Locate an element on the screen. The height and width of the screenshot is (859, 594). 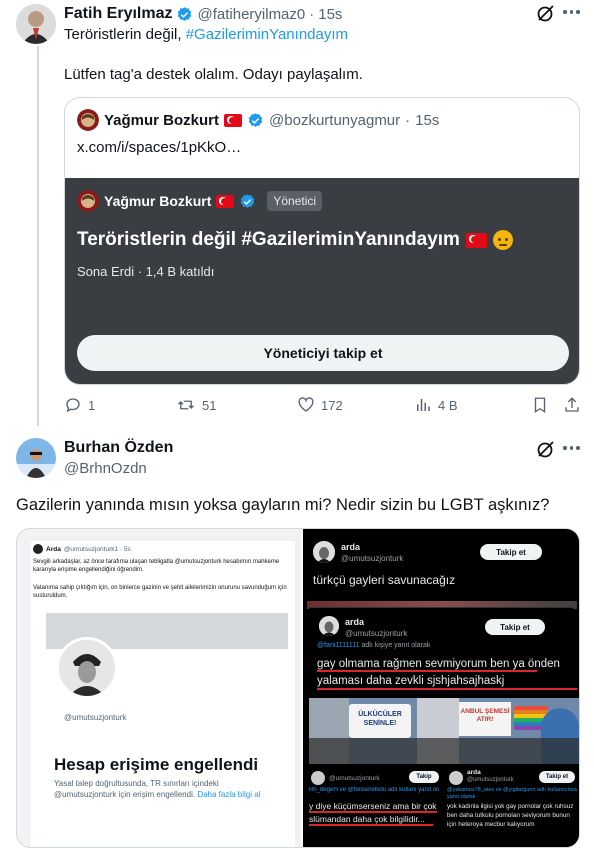
thread-line is located at coordinates (38, 236).